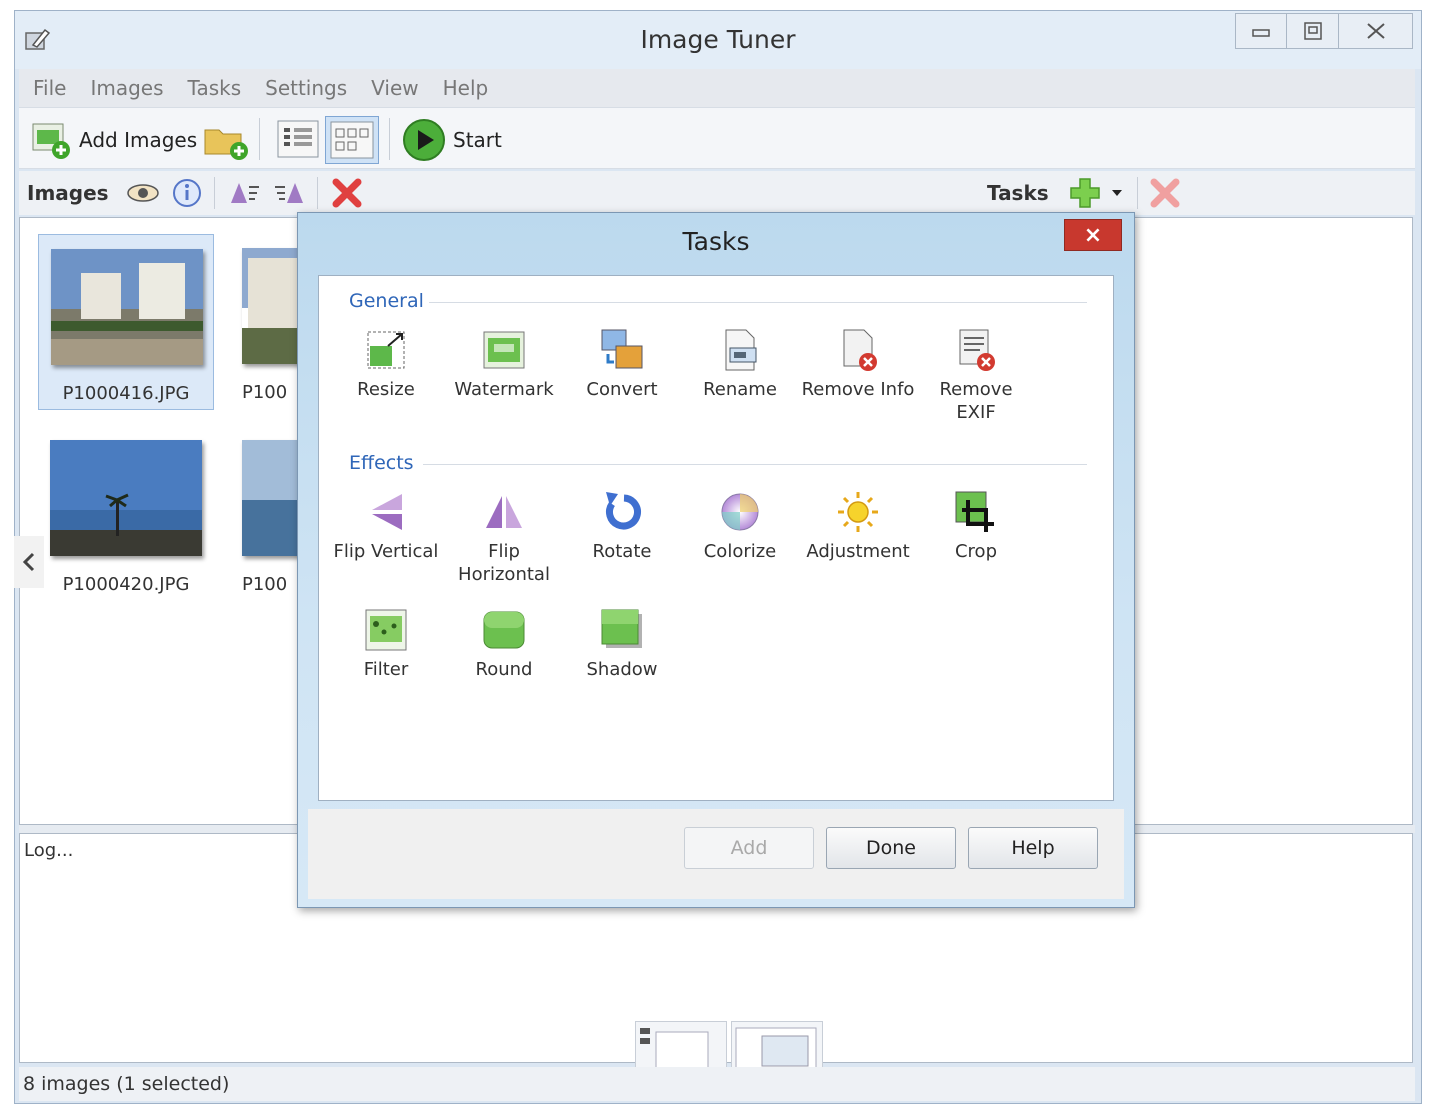  What do you see at coordinates (504, 350) in the screenshot?
I see `watermark-icon` at bounding box center [504, 350].